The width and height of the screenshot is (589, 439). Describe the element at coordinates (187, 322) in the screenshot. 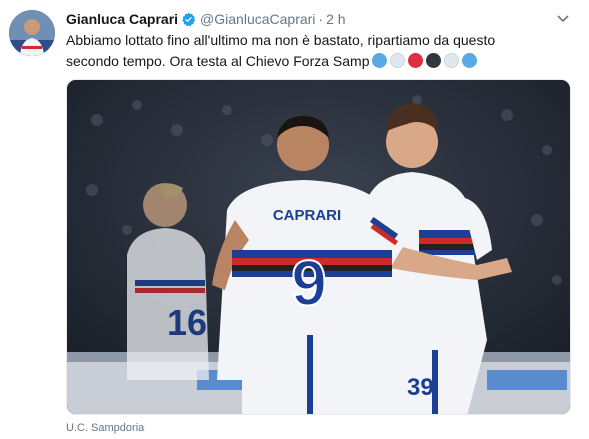

I see `left-player-number: 16` at that location.